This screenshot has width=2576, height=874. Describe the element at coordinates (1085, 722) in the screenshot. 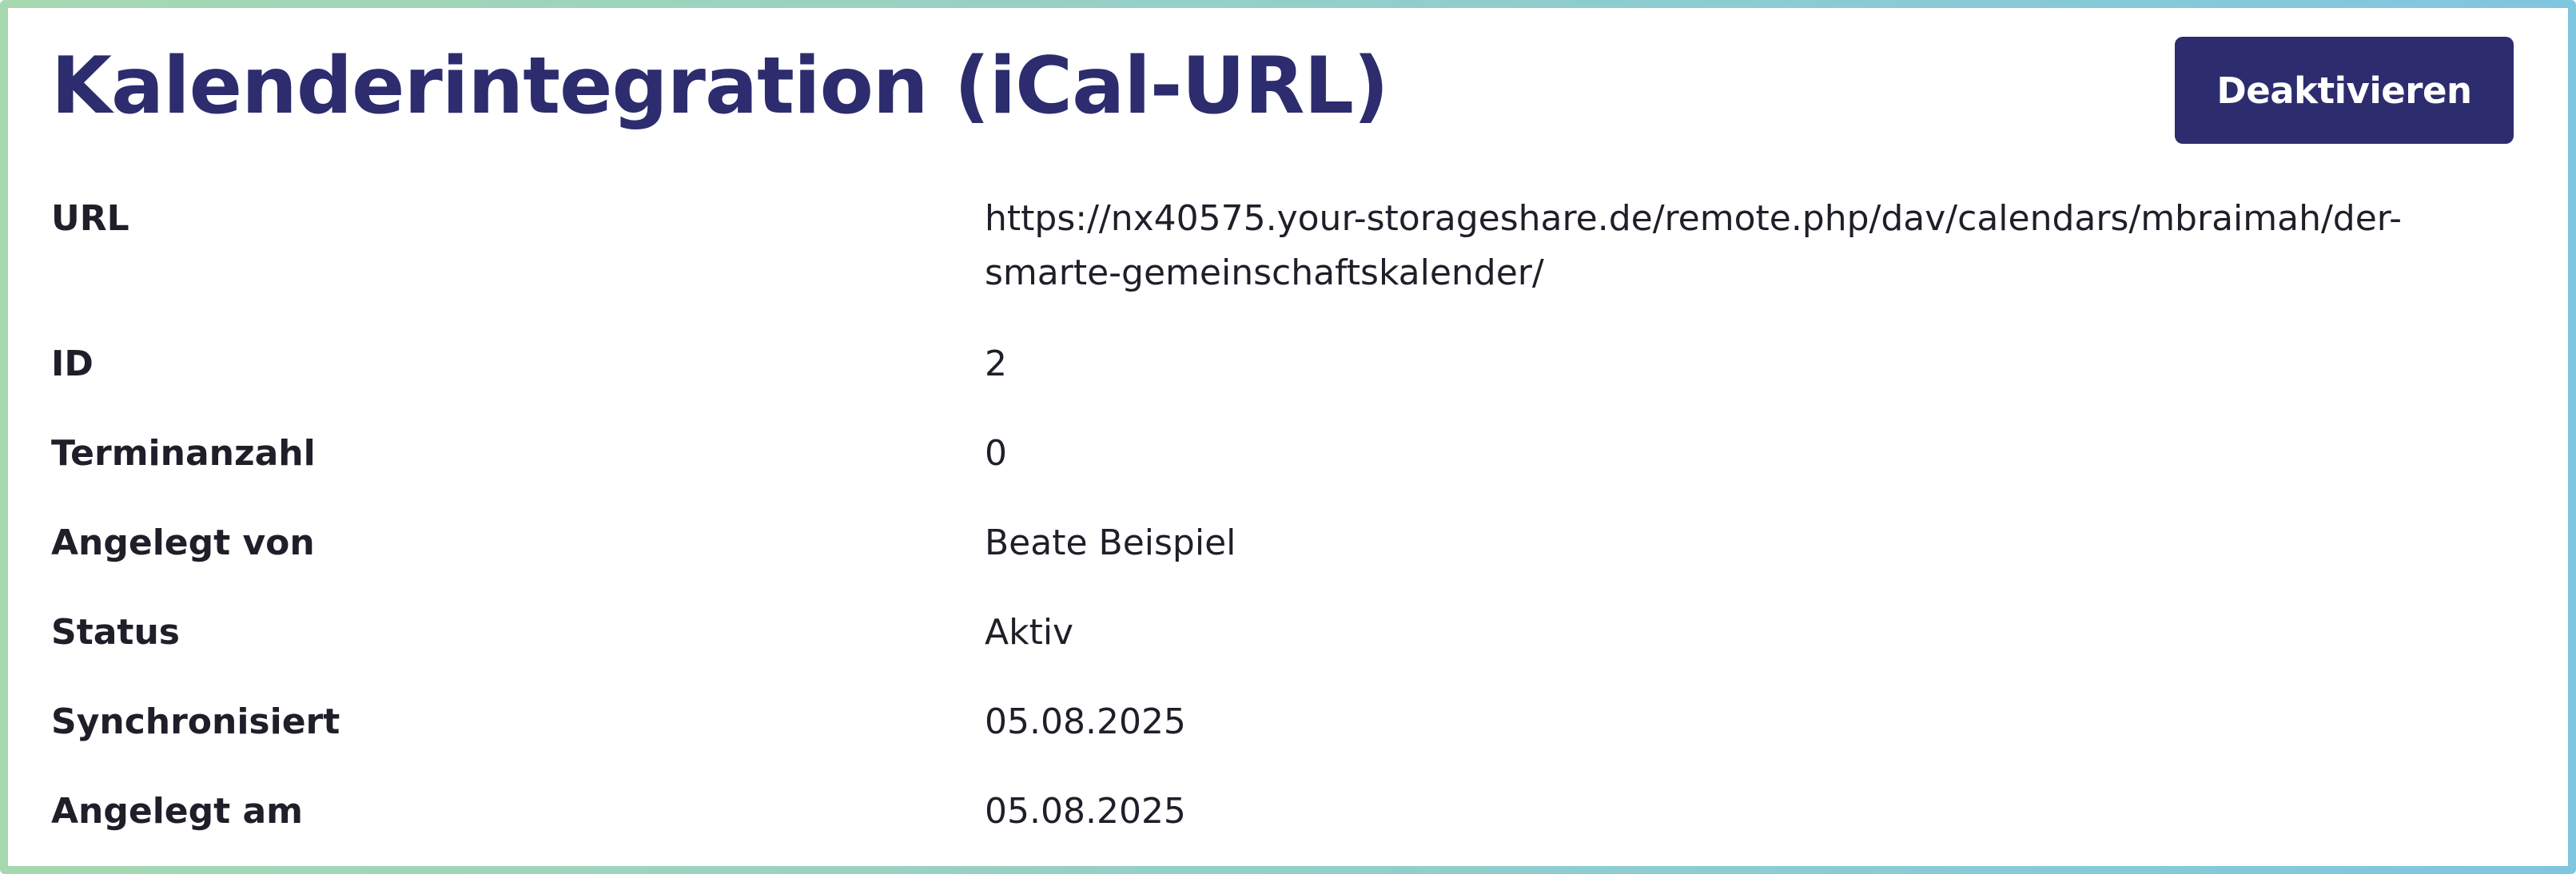

I see `synced-value: 05.08.2025` at that location.